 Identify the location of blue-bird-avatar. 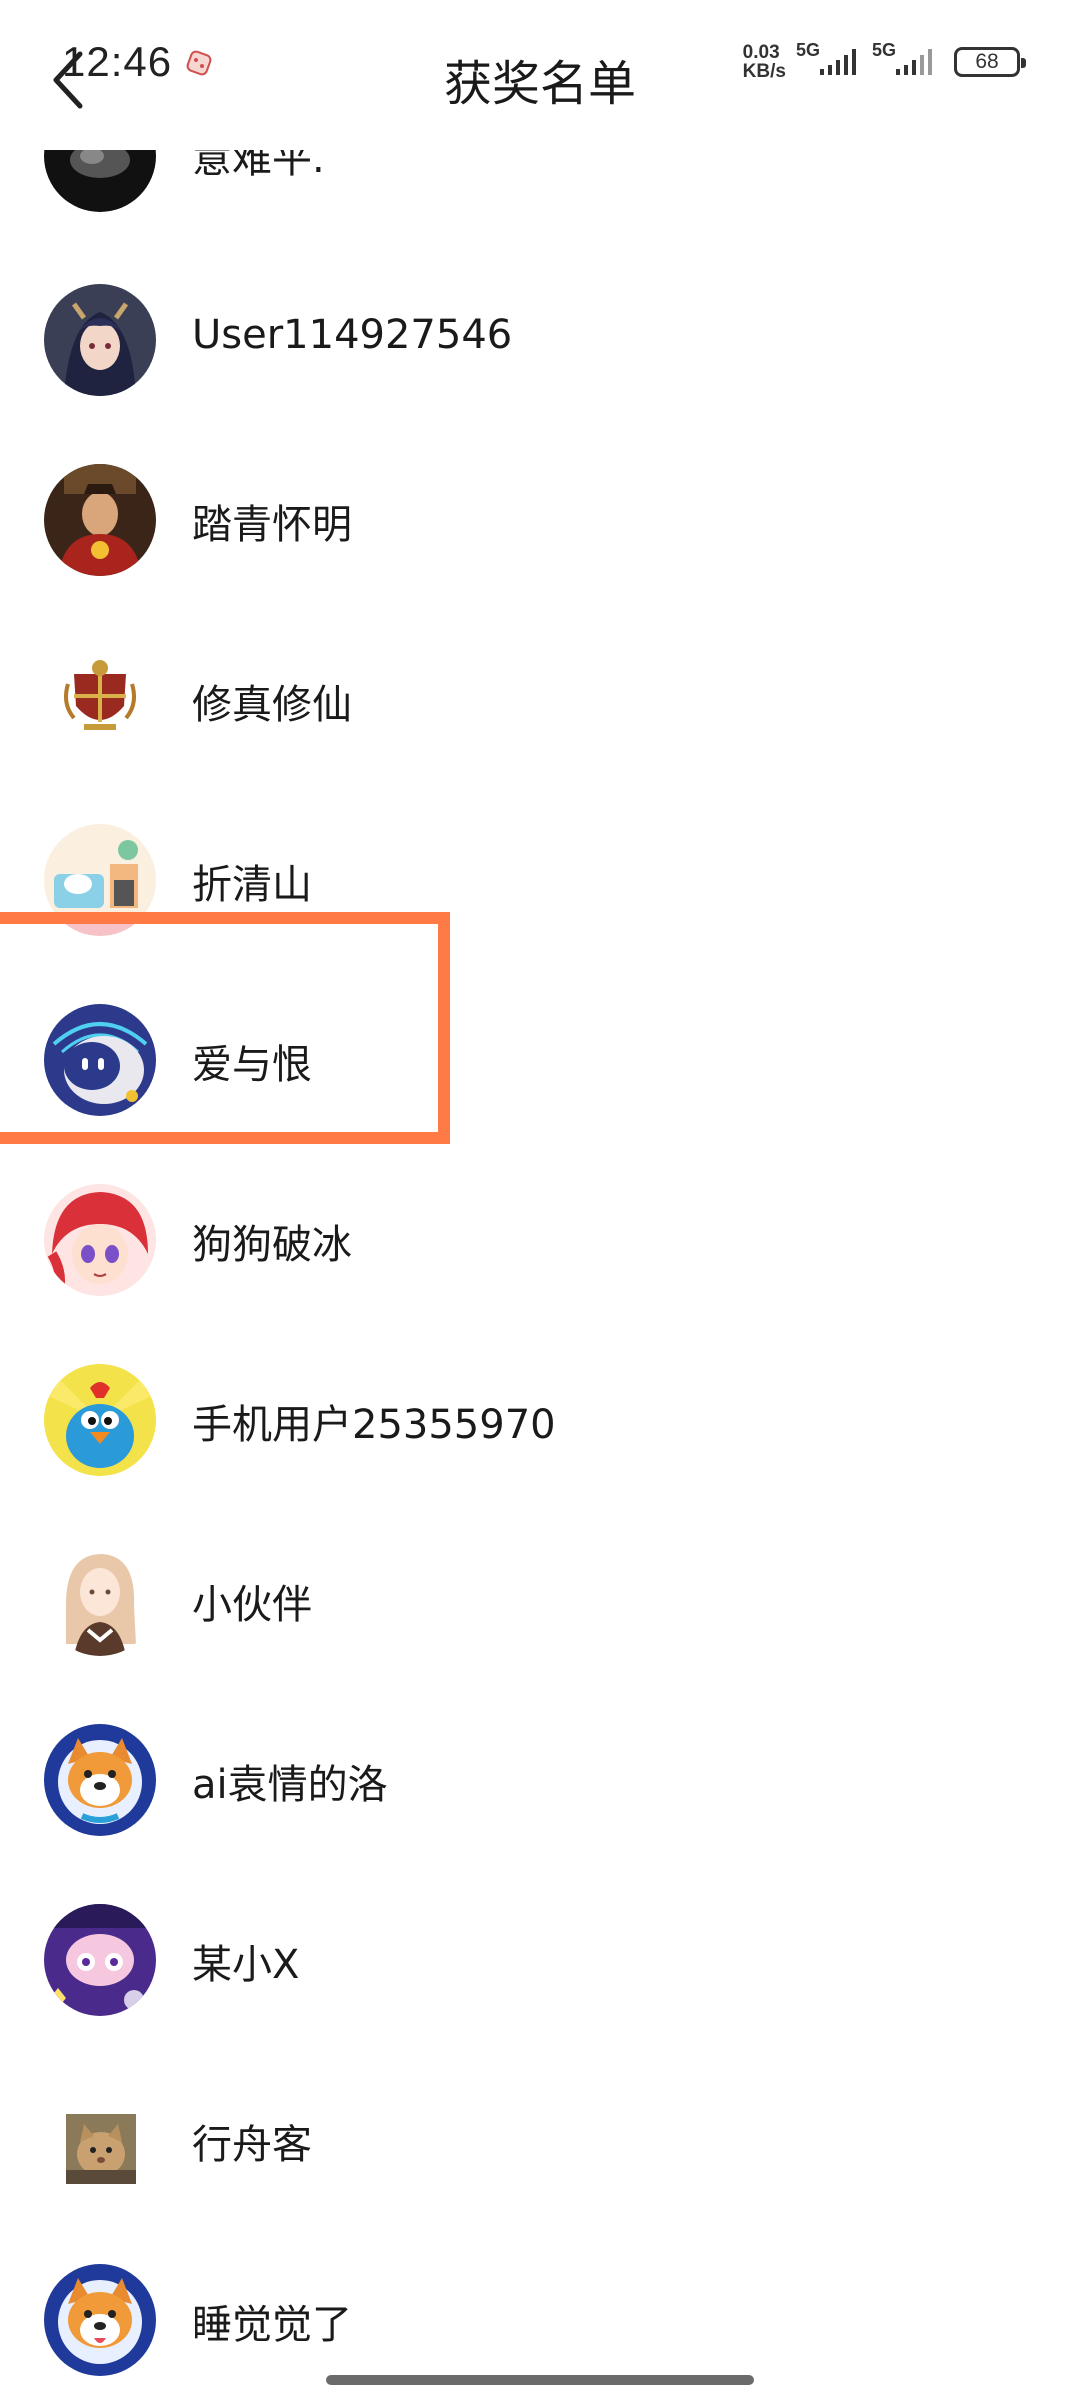
(100, 1420).